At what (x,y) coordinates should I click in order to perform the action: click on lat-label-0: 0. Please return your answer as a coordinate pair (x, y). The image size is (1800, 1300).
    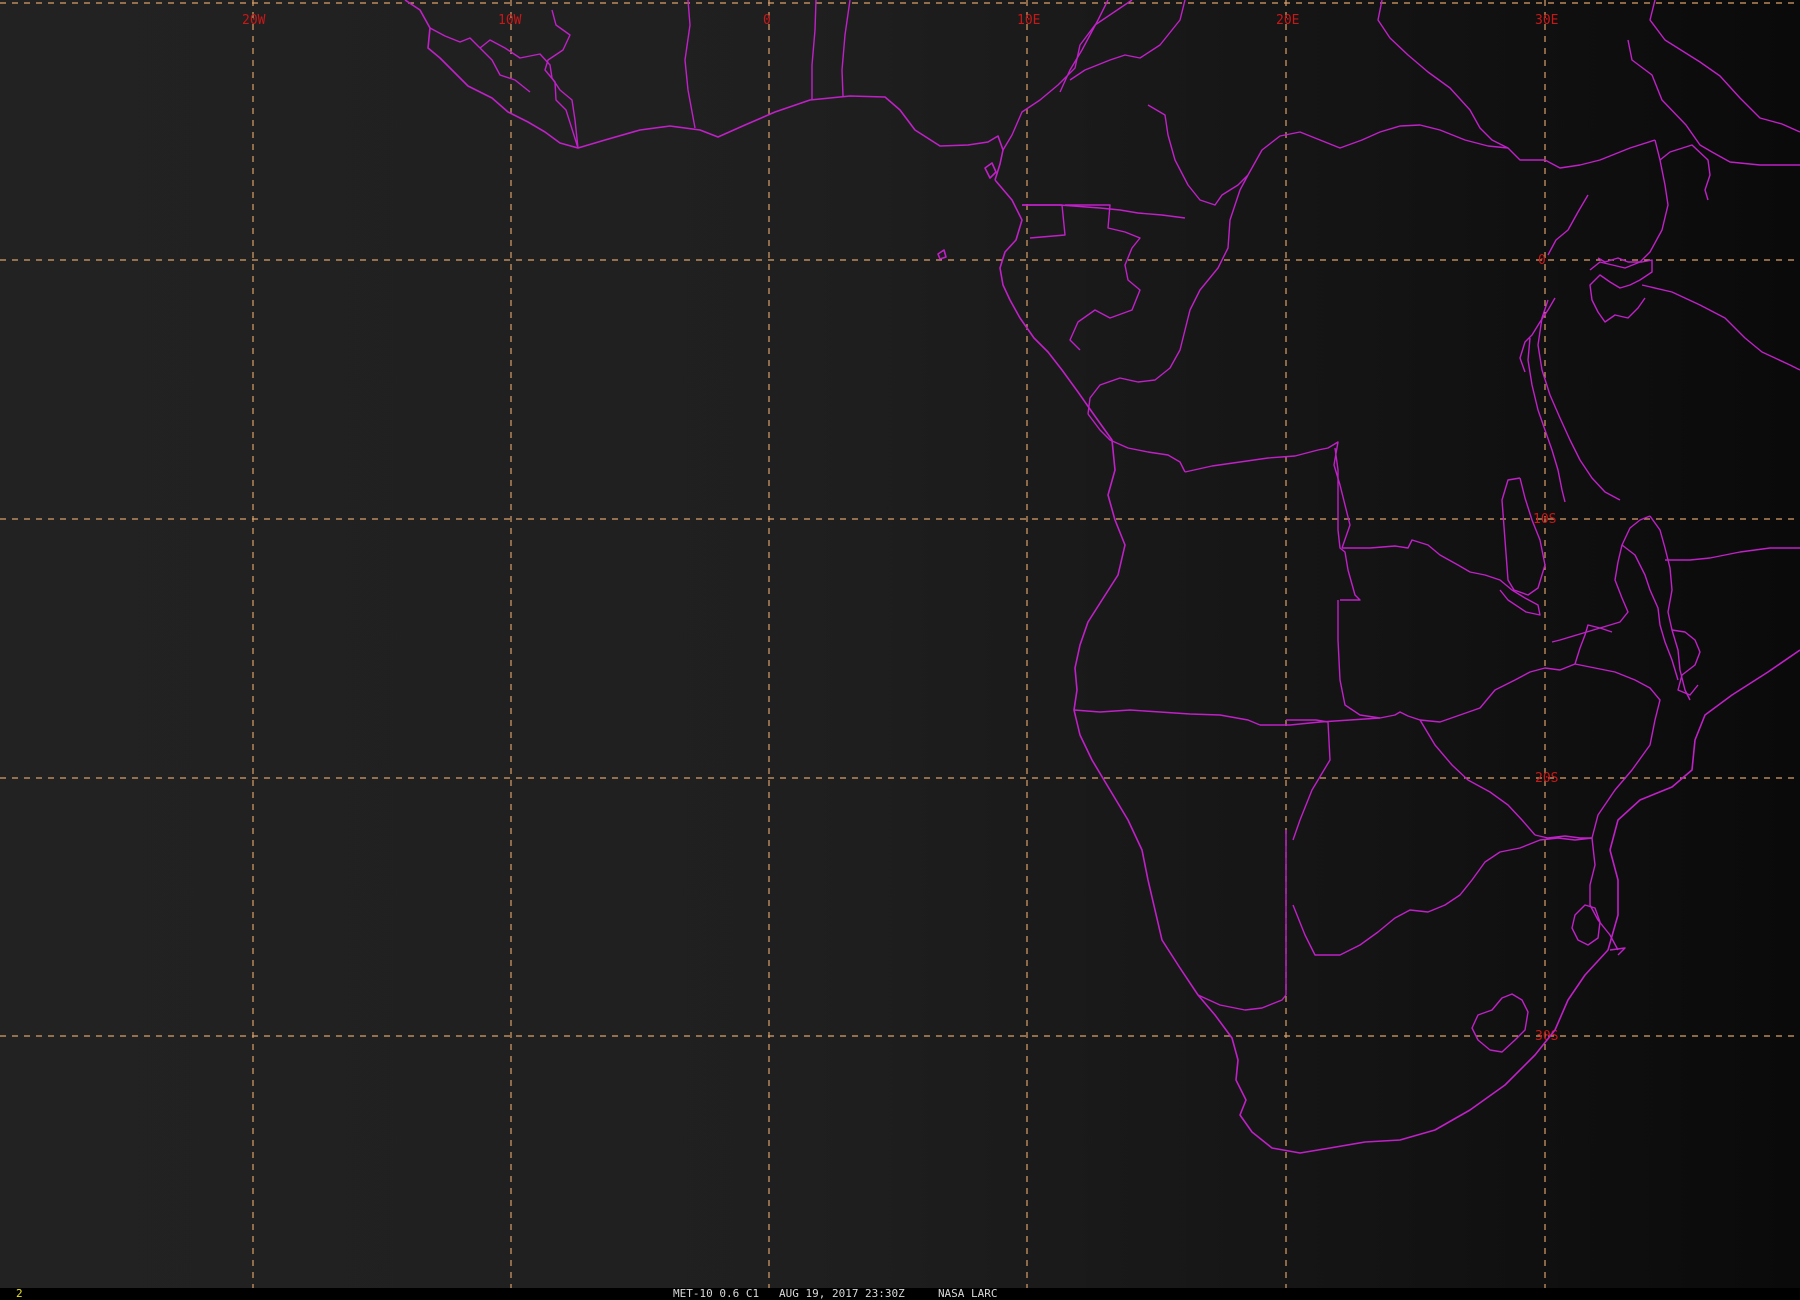
    Looking at the image, I should click on (1542, 260).